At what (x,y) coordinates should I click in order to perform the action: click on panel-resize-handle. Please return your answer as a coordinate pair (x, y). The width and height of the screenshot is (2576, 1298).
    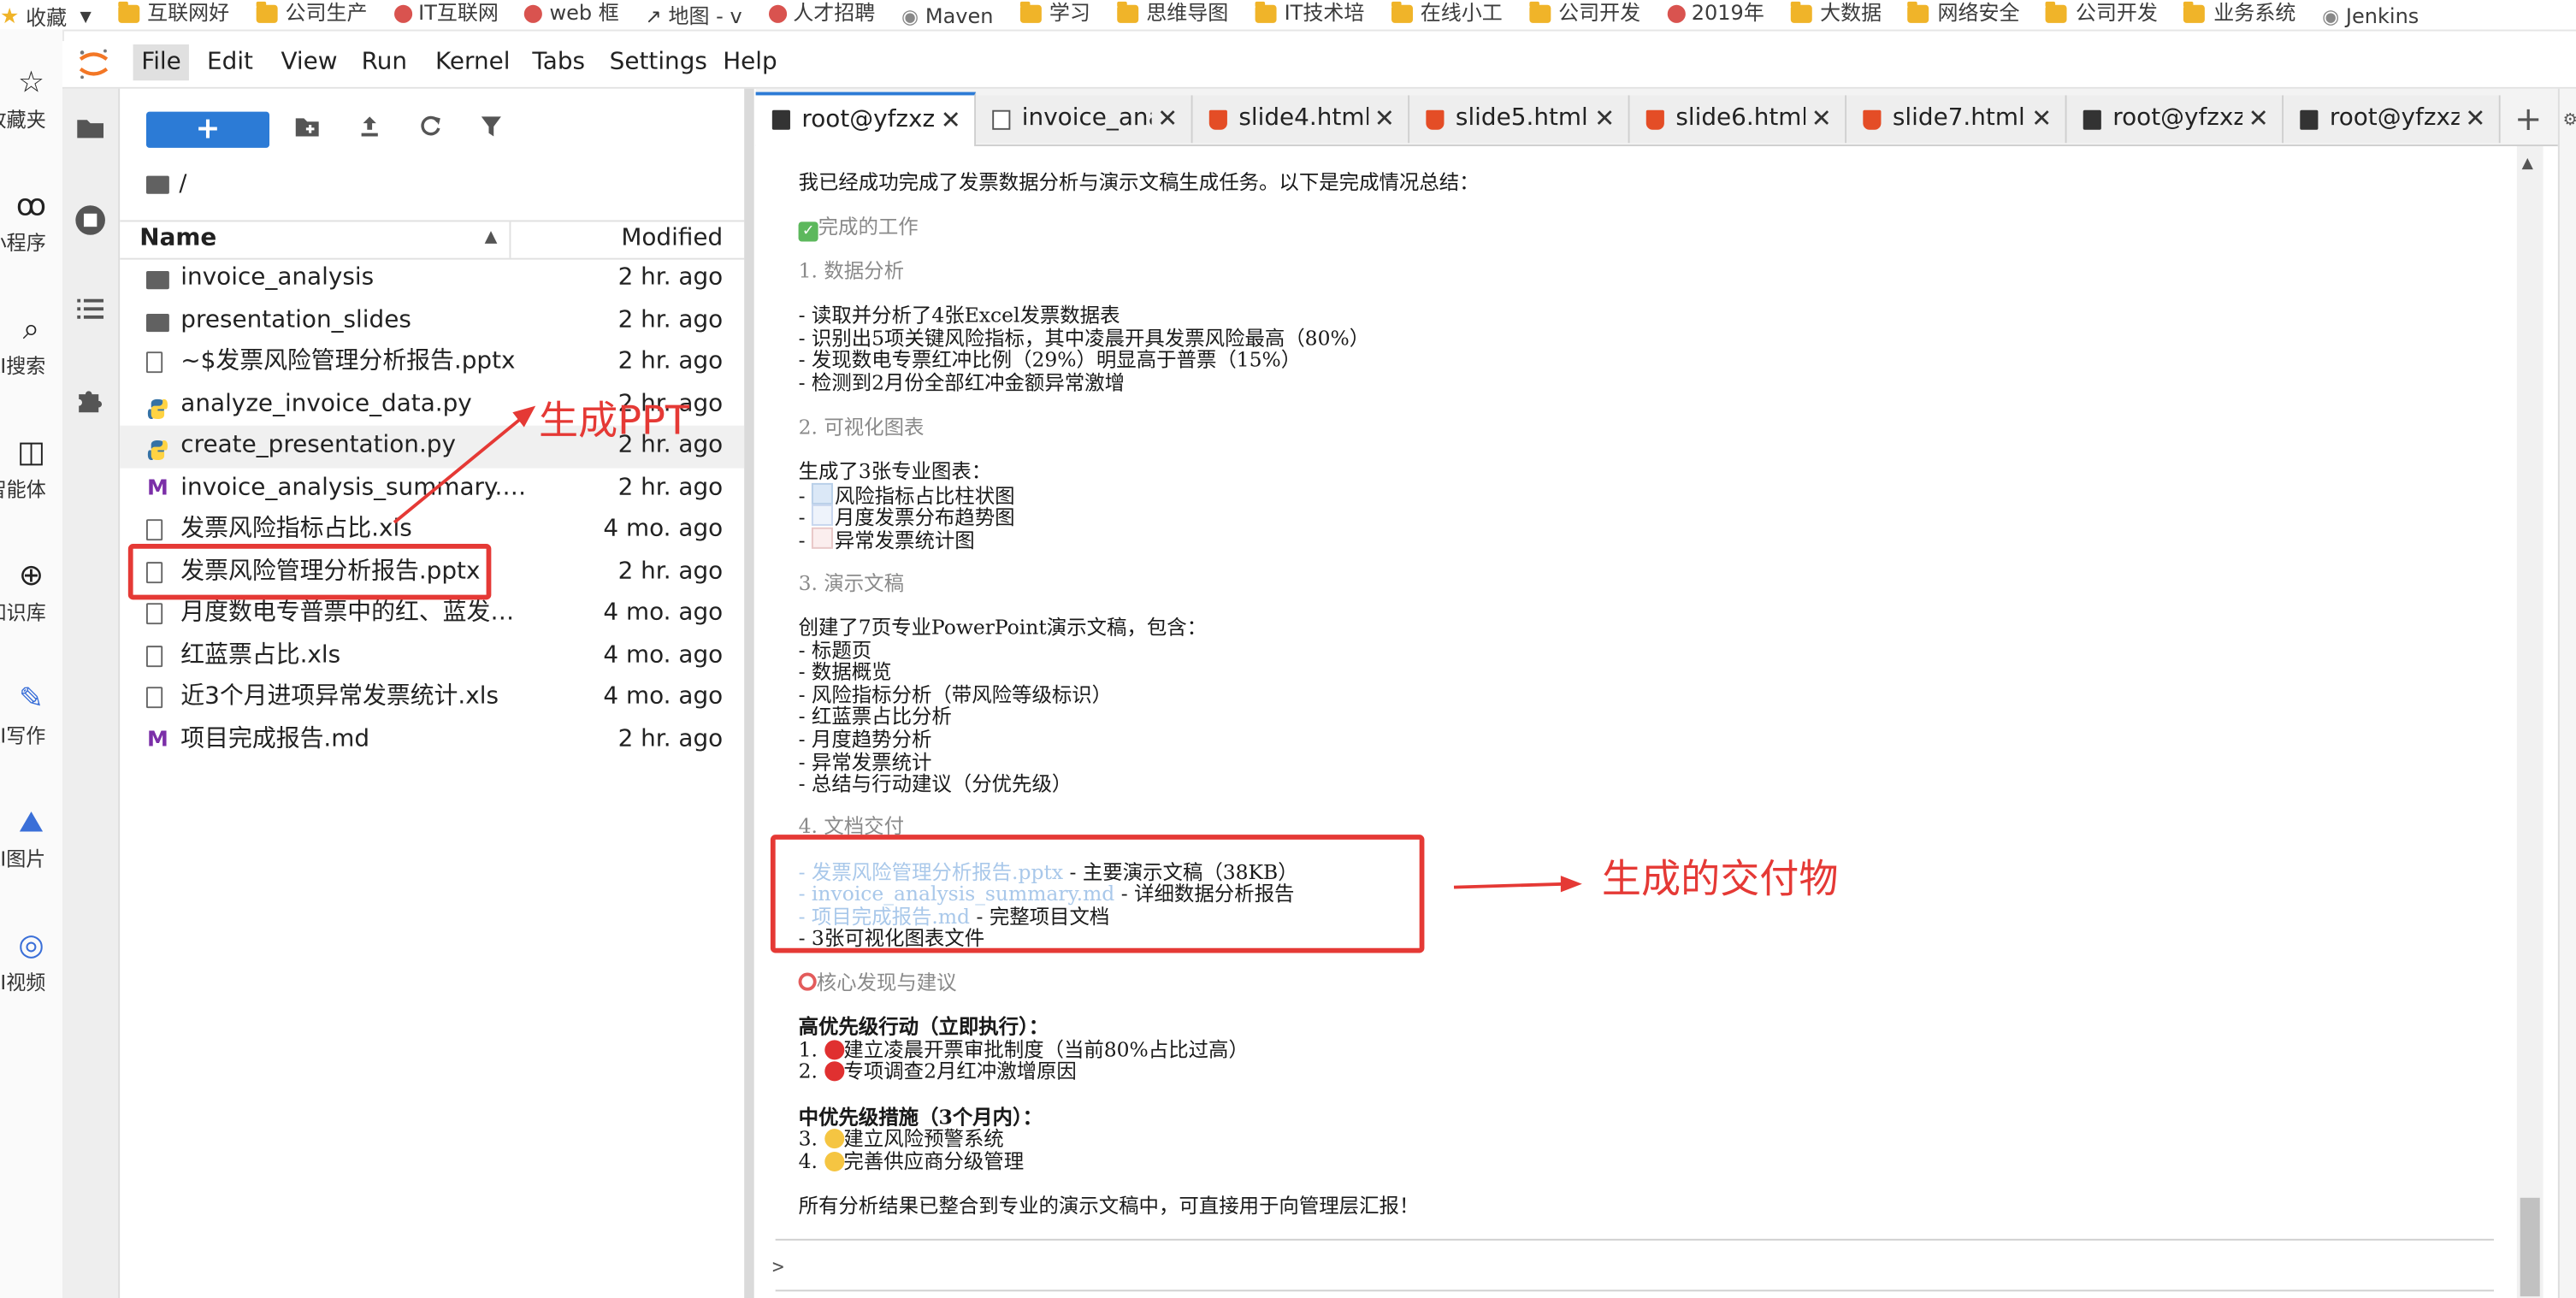
    Looking at the image, I should click on (749, 693).